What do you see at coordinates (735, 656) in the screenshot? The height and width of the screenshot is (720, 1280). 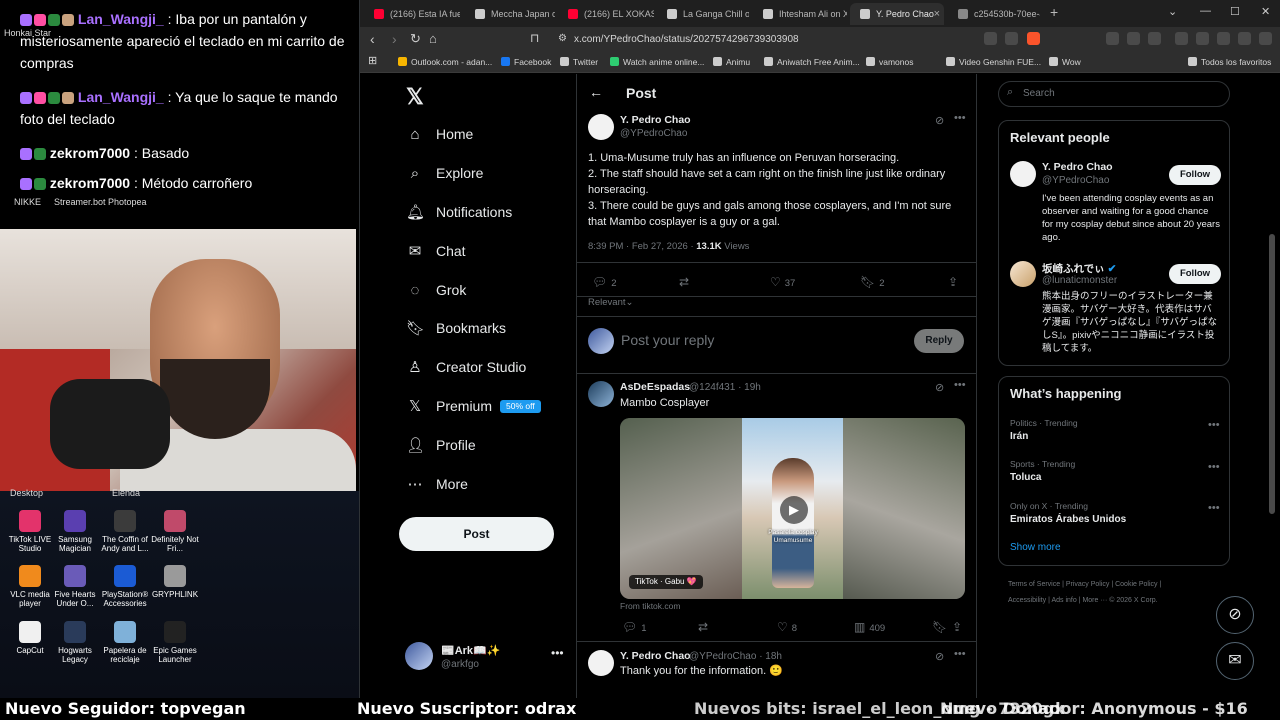 I see `reply-author-handle: @YPedroChao · 18h` at bounding box center [735, 656].